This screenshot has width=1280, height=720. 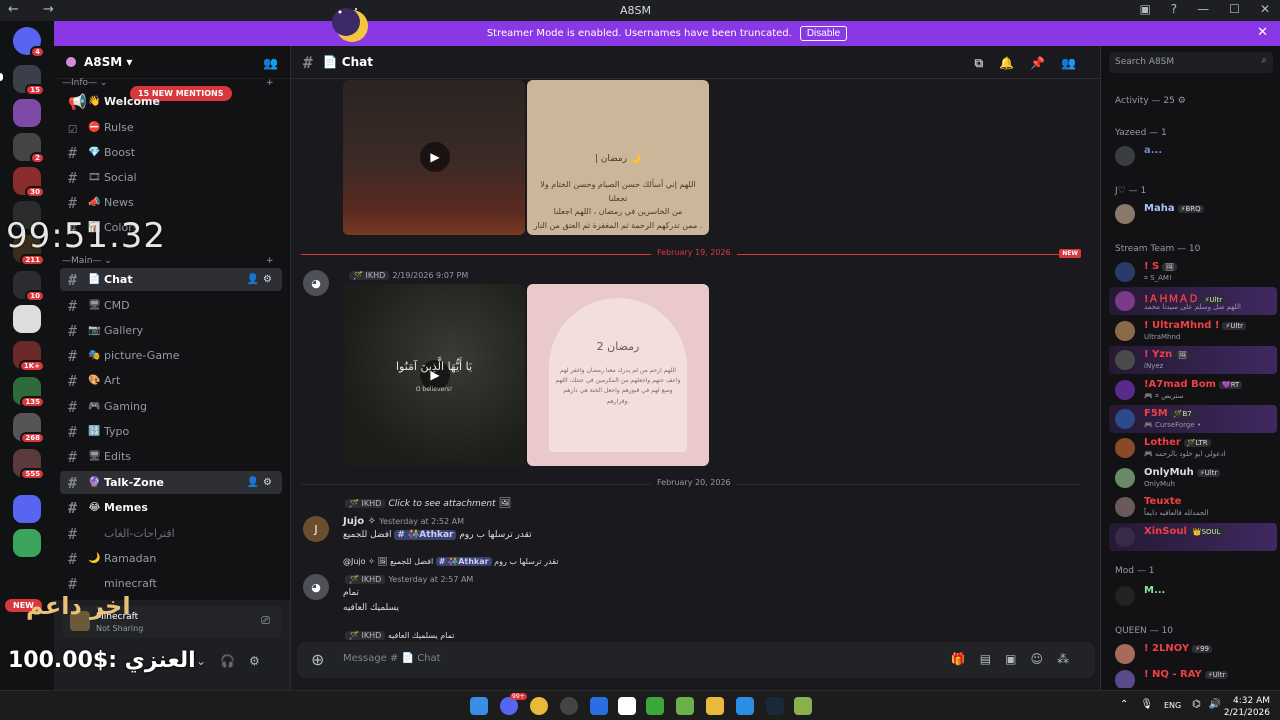 What do you see at coordinates (261, 661) in the screenshot?
I see `settings-icon: ⚙` at bounding box center [261, 661].